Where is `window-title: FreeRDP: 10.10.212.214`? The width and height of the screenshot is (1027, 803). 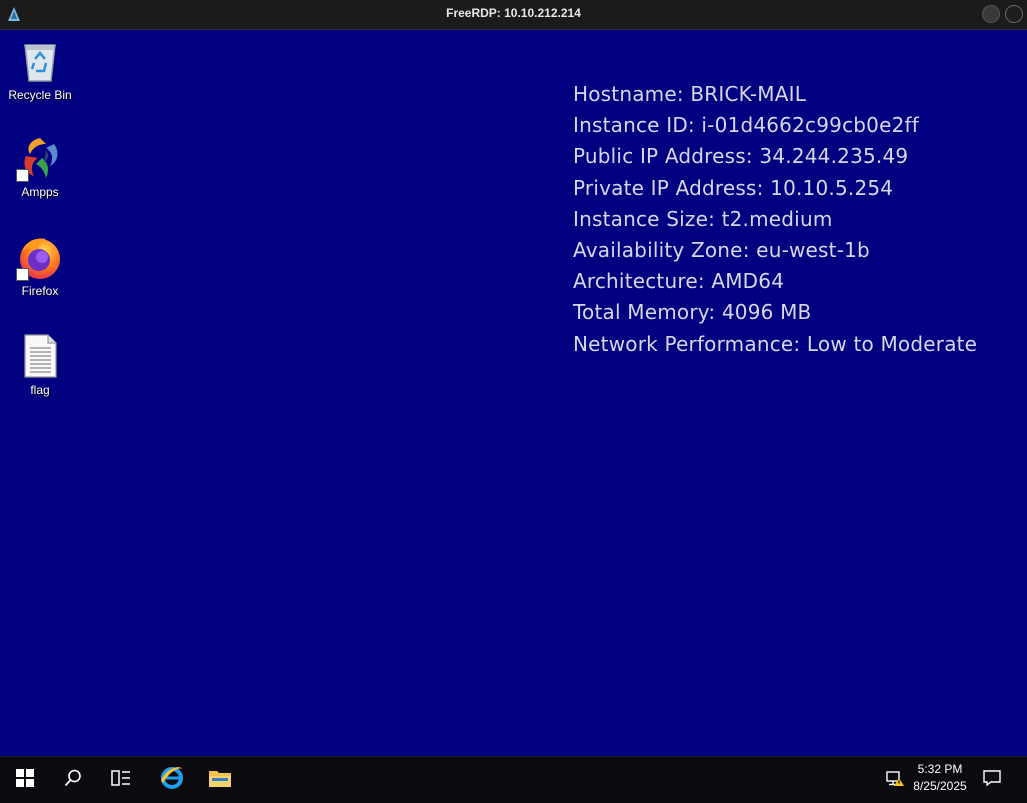
window-title: FreeRDP: 10.10.212.214 is located at coordinates (513, 13).